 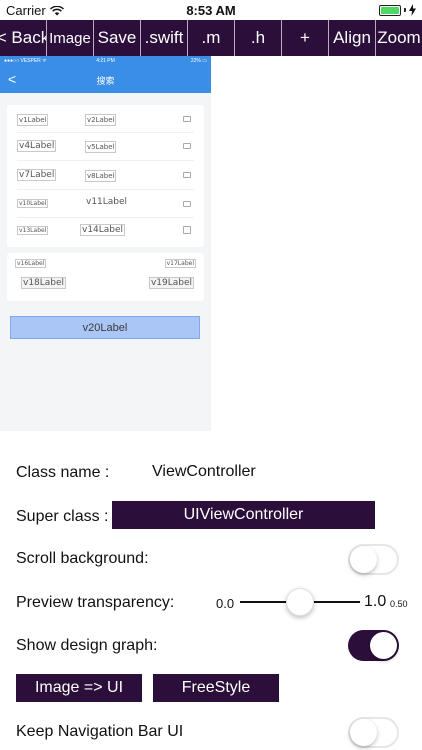 I want to click on add-button: +, so click(x=305, y=38).